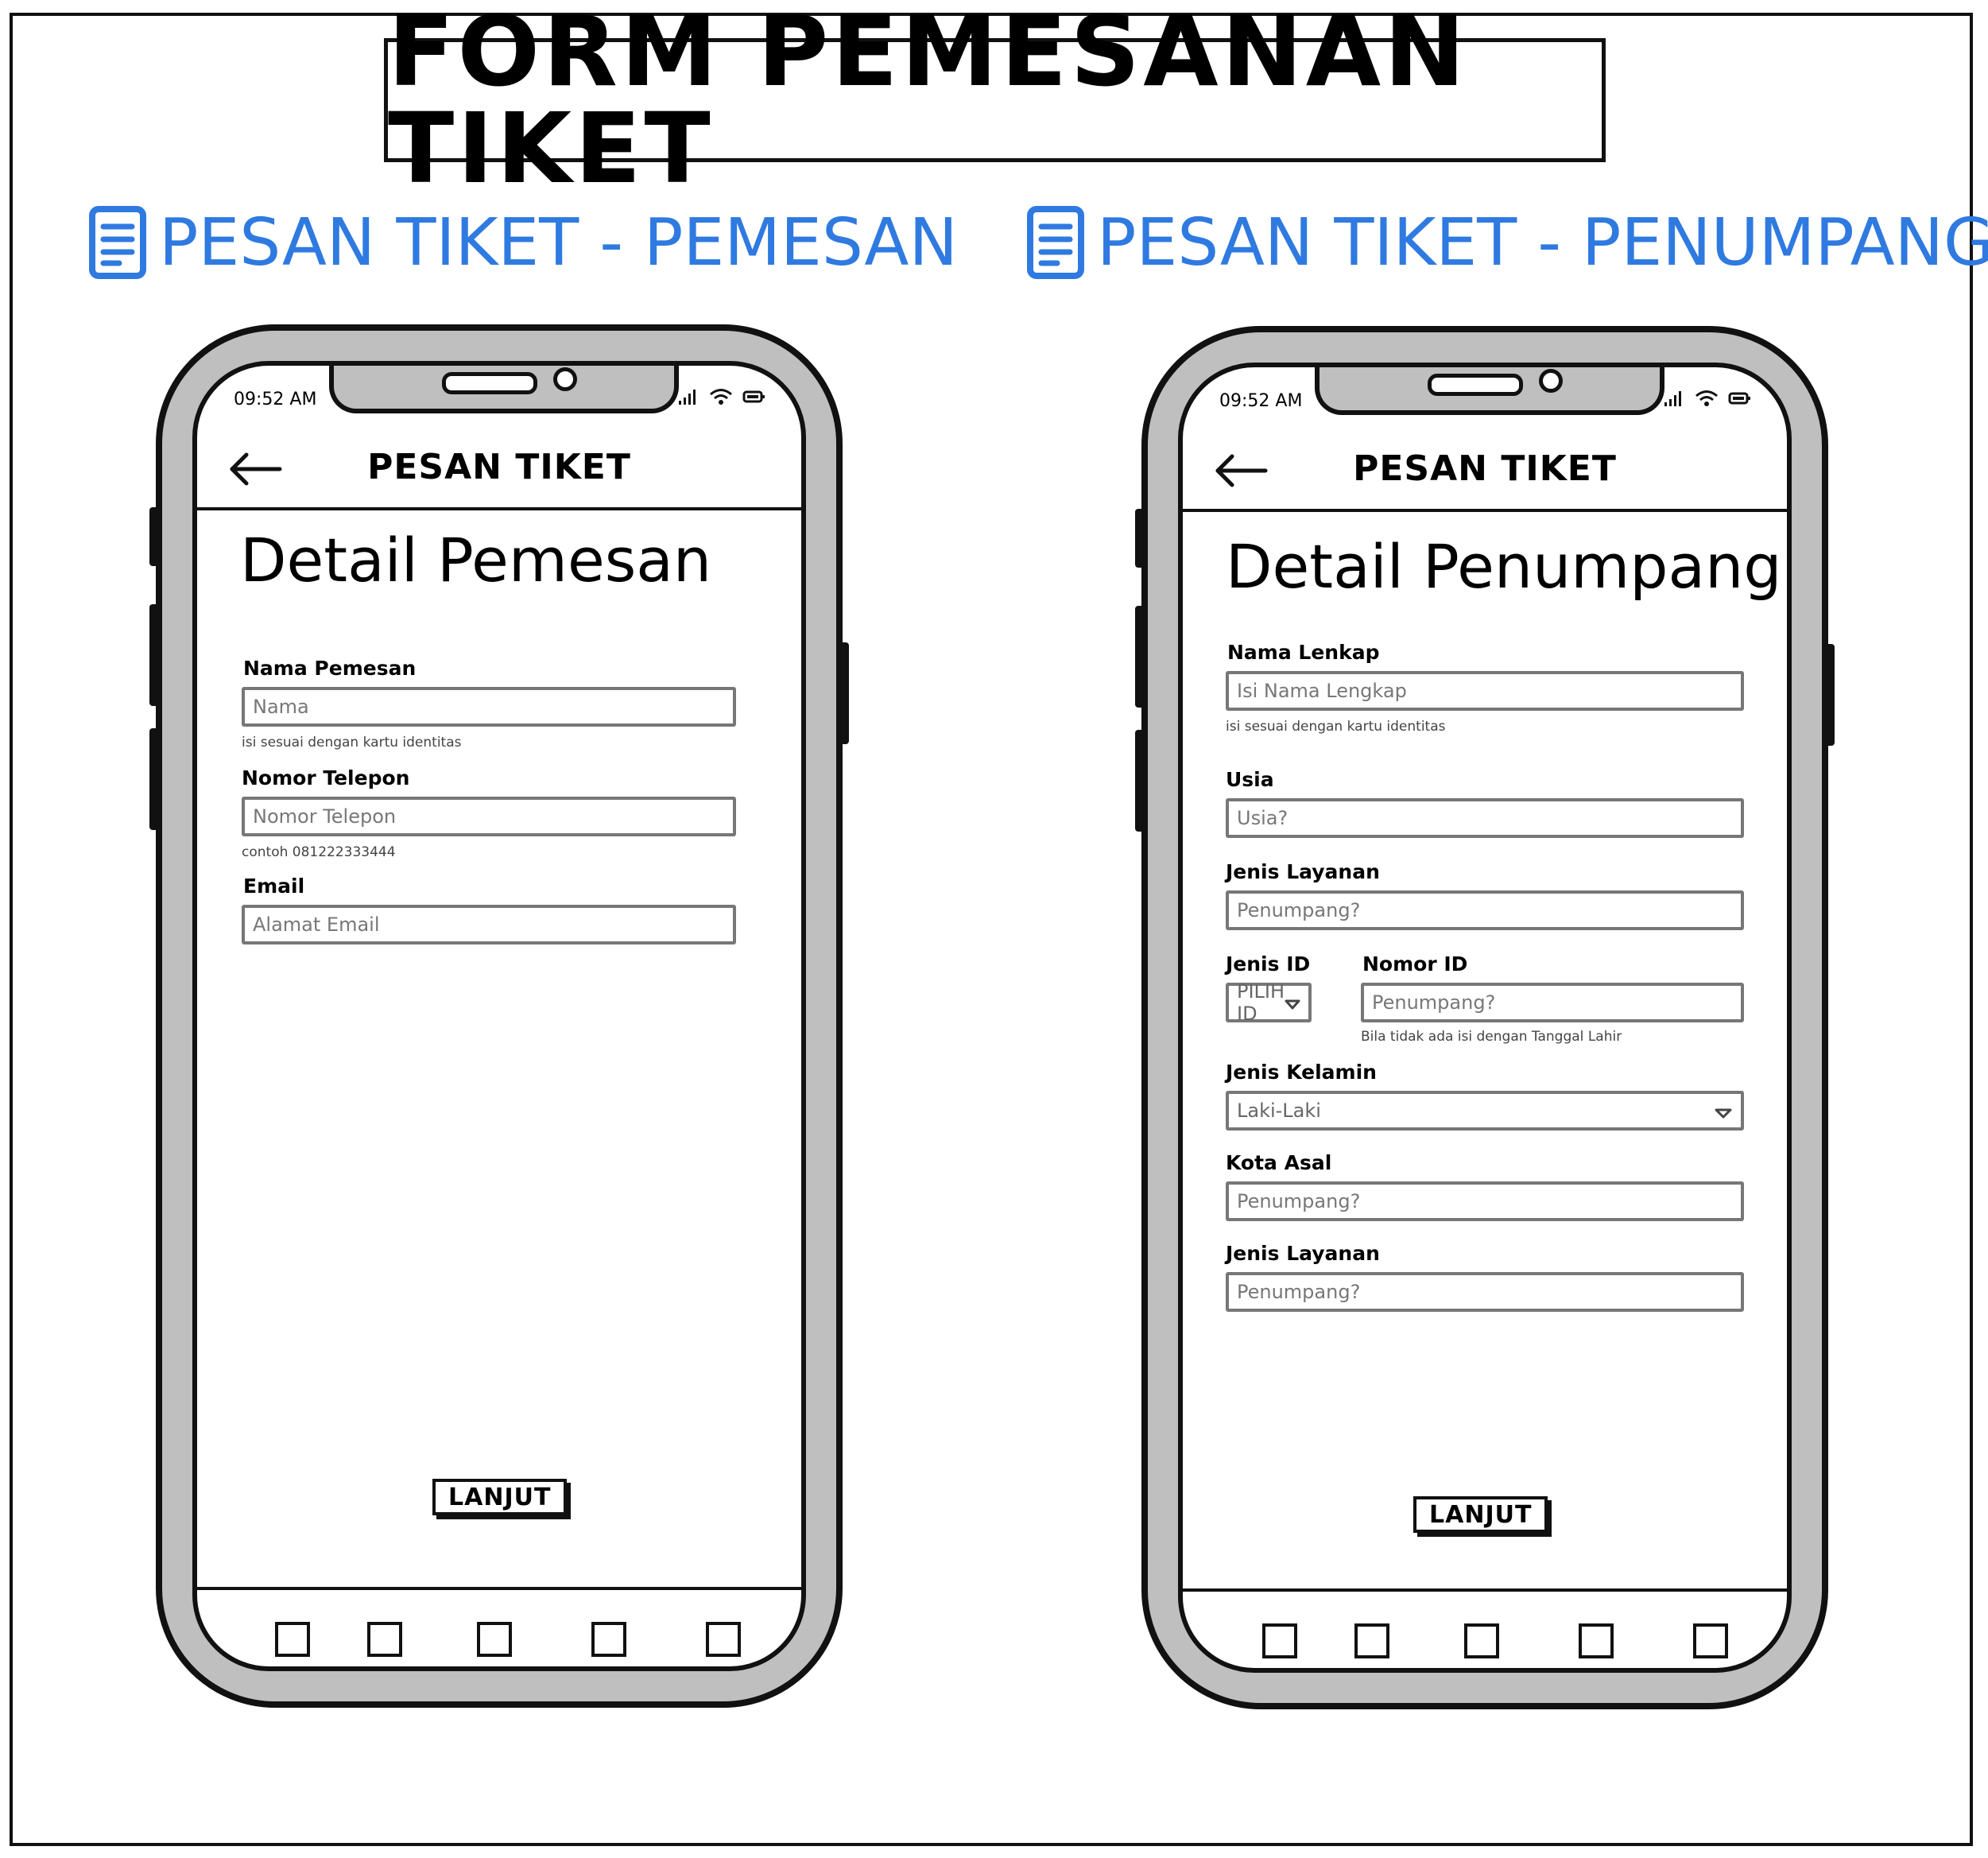 The image size is (1988, 1858). Describe the element at coordinates (1269, 1002) in the screenshot. I see `jenis-id-select: PILIH ID` at that location.